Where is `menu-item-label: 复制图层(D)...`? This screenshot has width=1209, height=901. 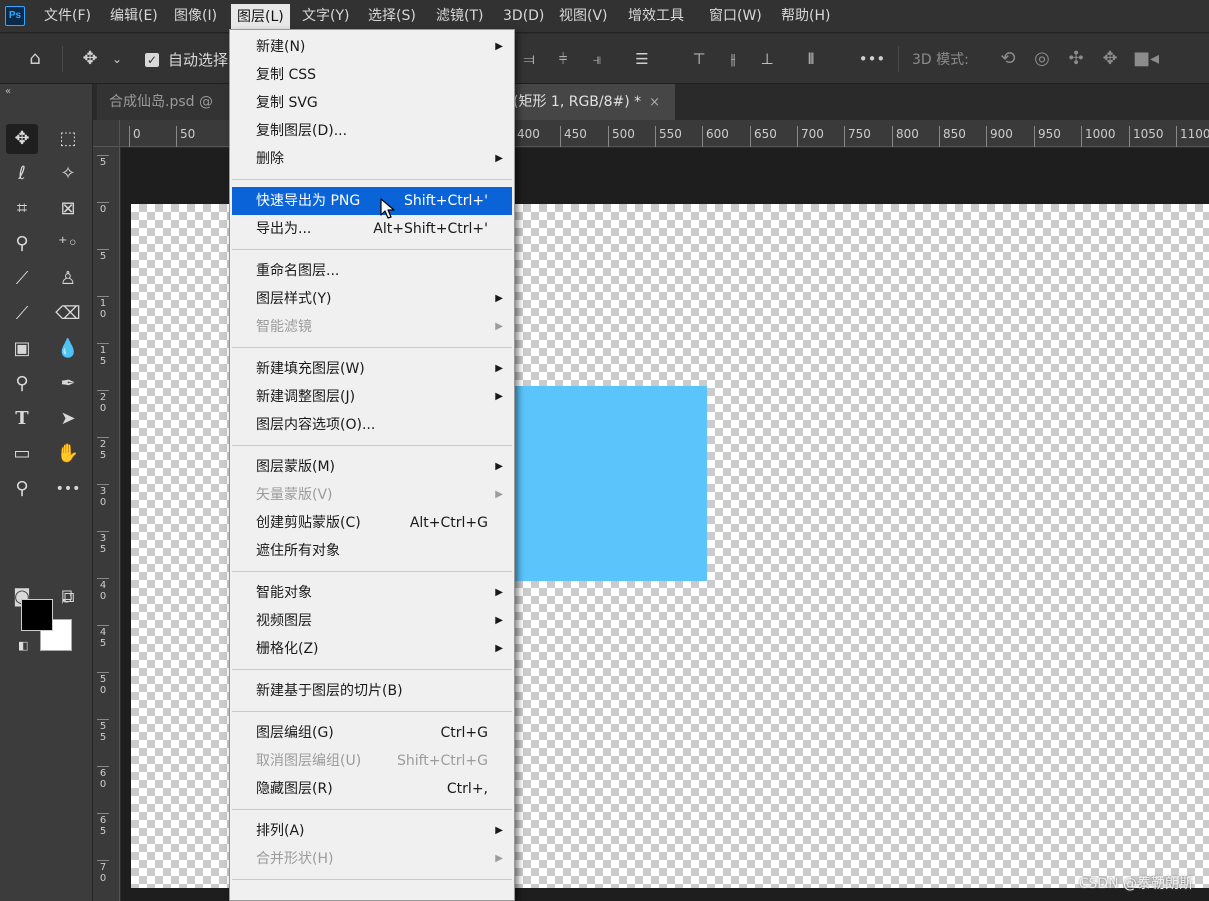
menu-item-label: 复制图层(D)... is located at coordinates (302, 131).